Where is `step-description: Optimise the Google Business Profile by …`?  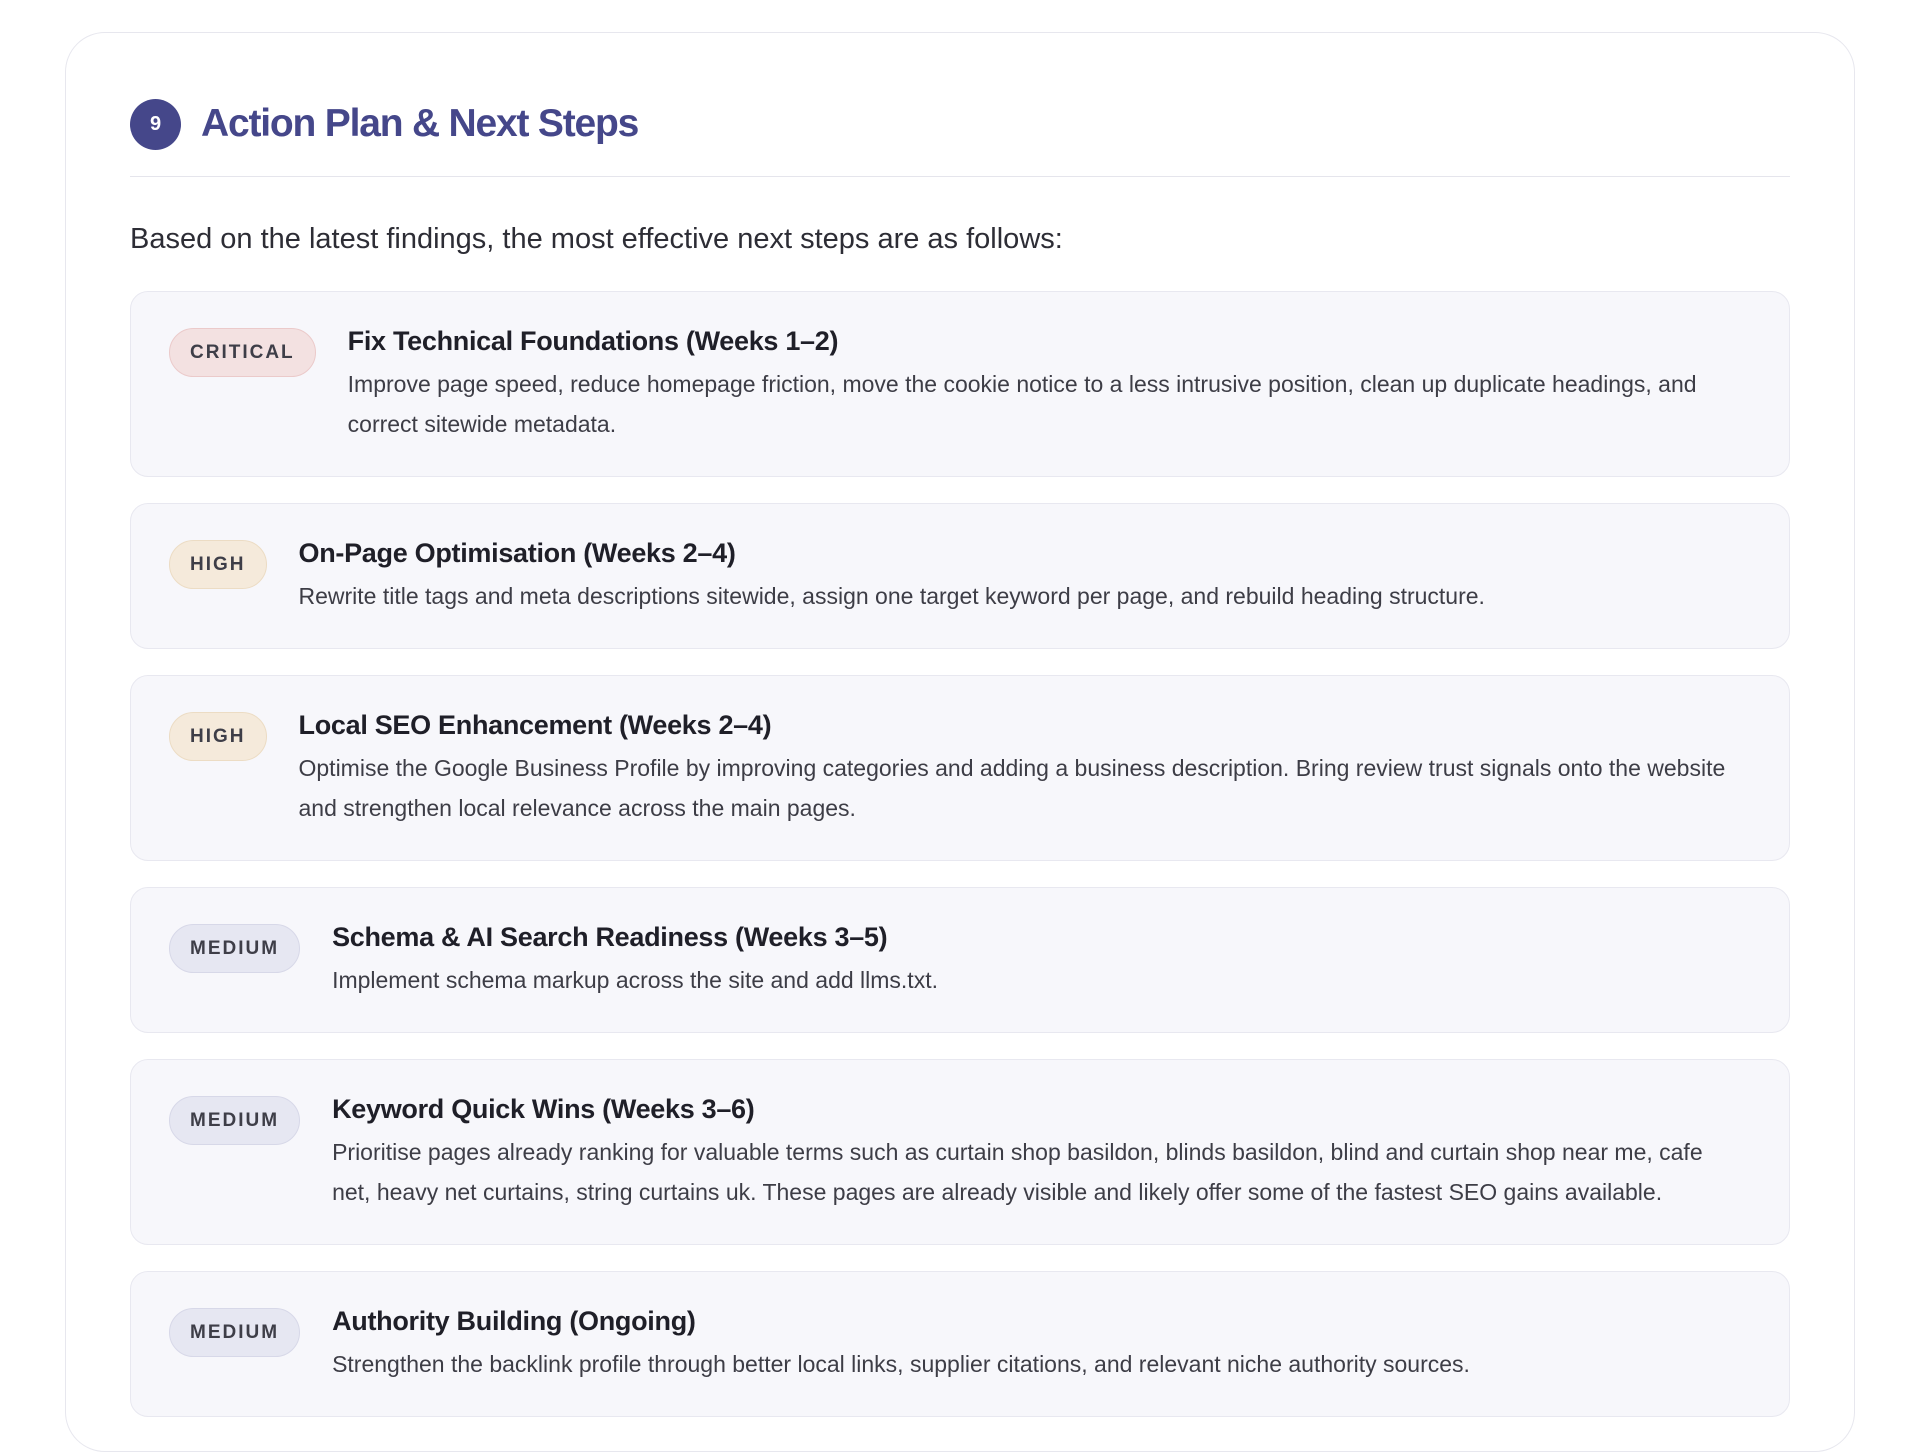
step-description: Optimise the Google Business Profile by … is located at coordinates (1012, 788).